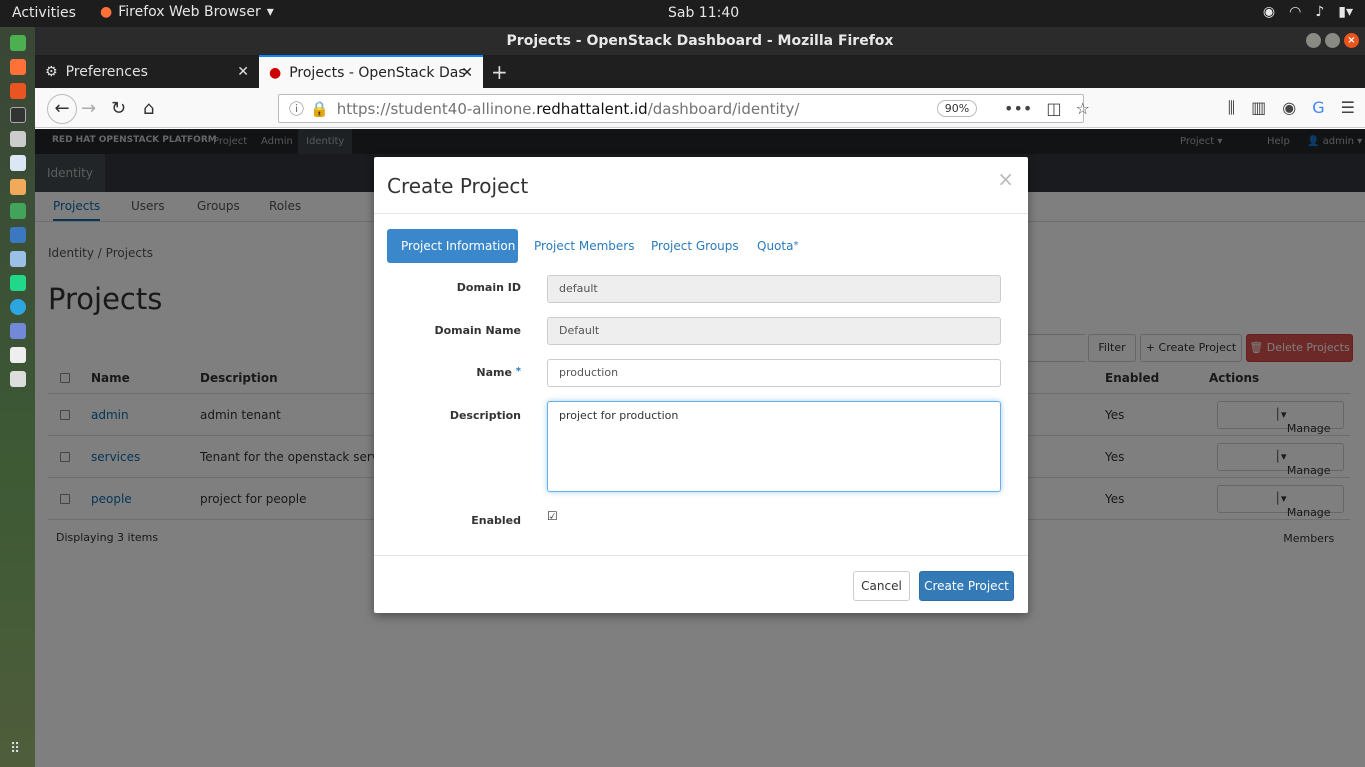 The width and height of the screenshot is (1365, 767). Describe the element at coordinates (695, 246) in the screenshot. I see `tab-project-groups: Project Groups` at that location.